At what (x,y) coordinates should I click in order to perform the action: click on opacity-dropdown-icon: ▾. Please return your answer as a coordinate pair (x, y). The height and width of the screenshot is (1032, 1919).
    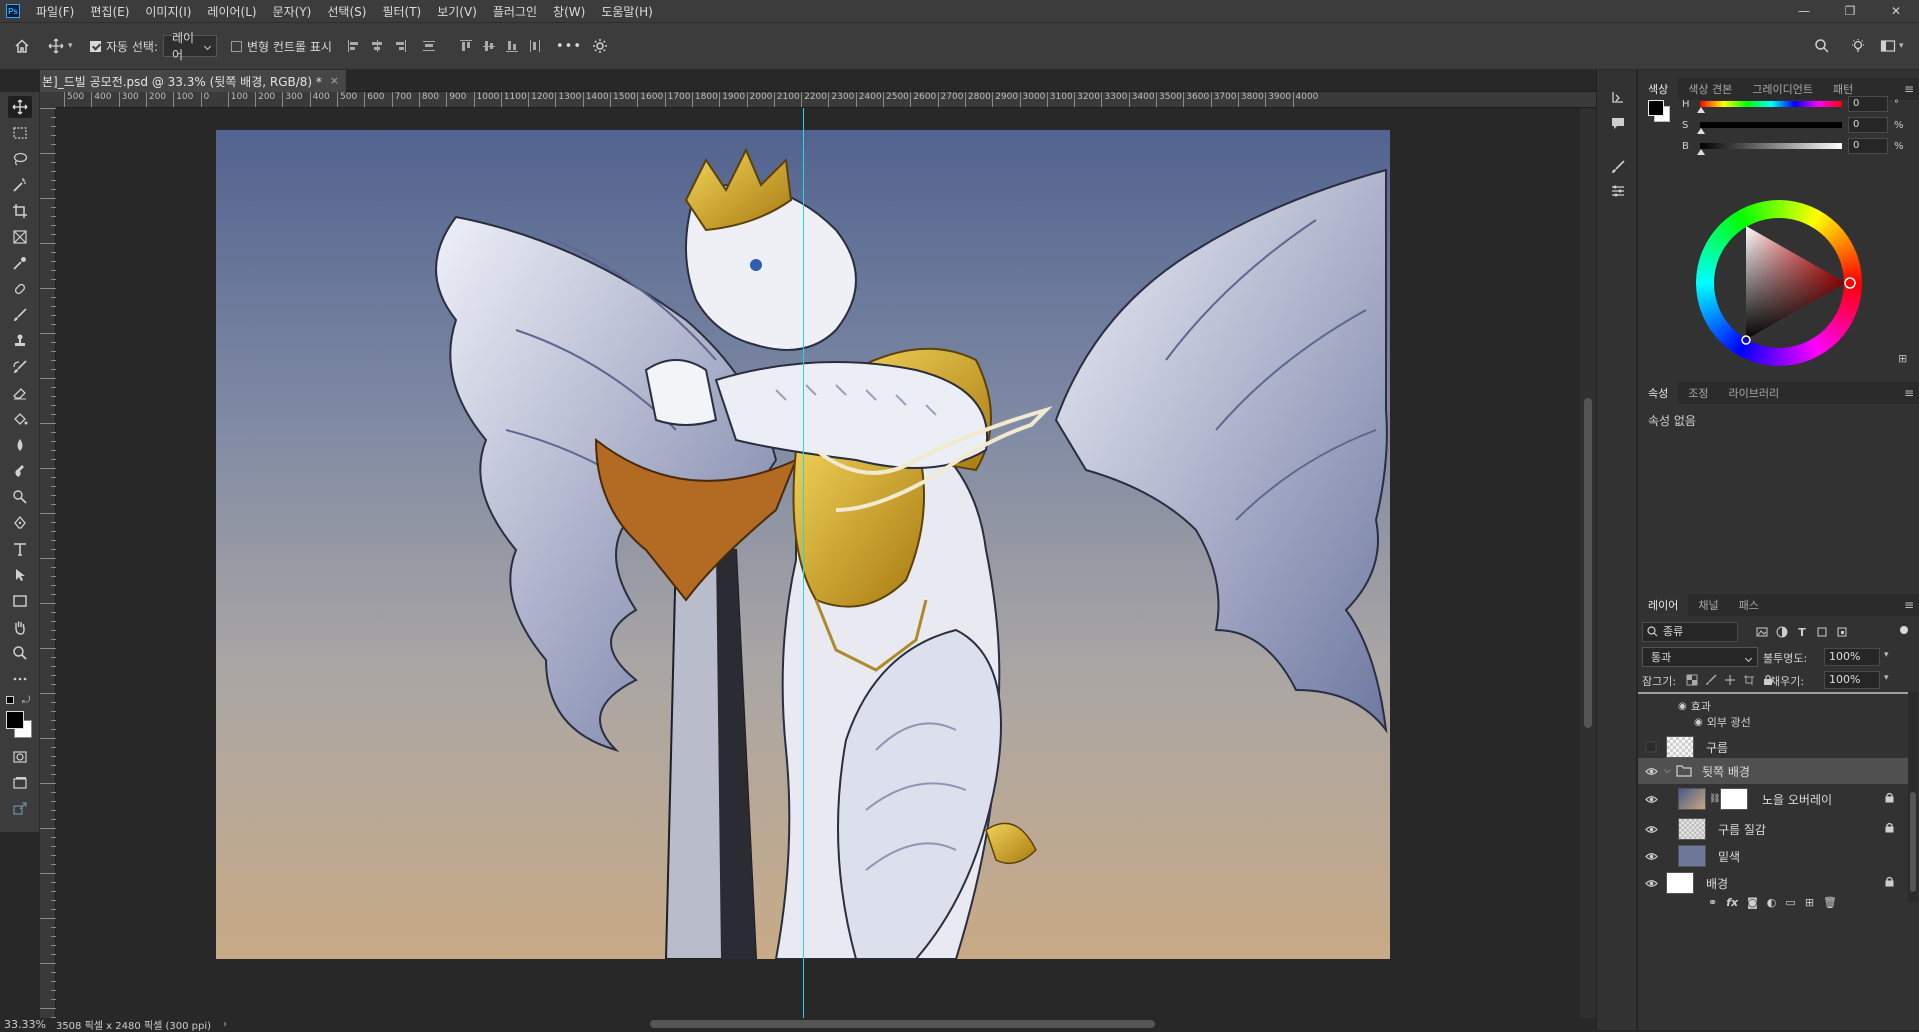
    Looking at the image, I should click on (1886, 655).